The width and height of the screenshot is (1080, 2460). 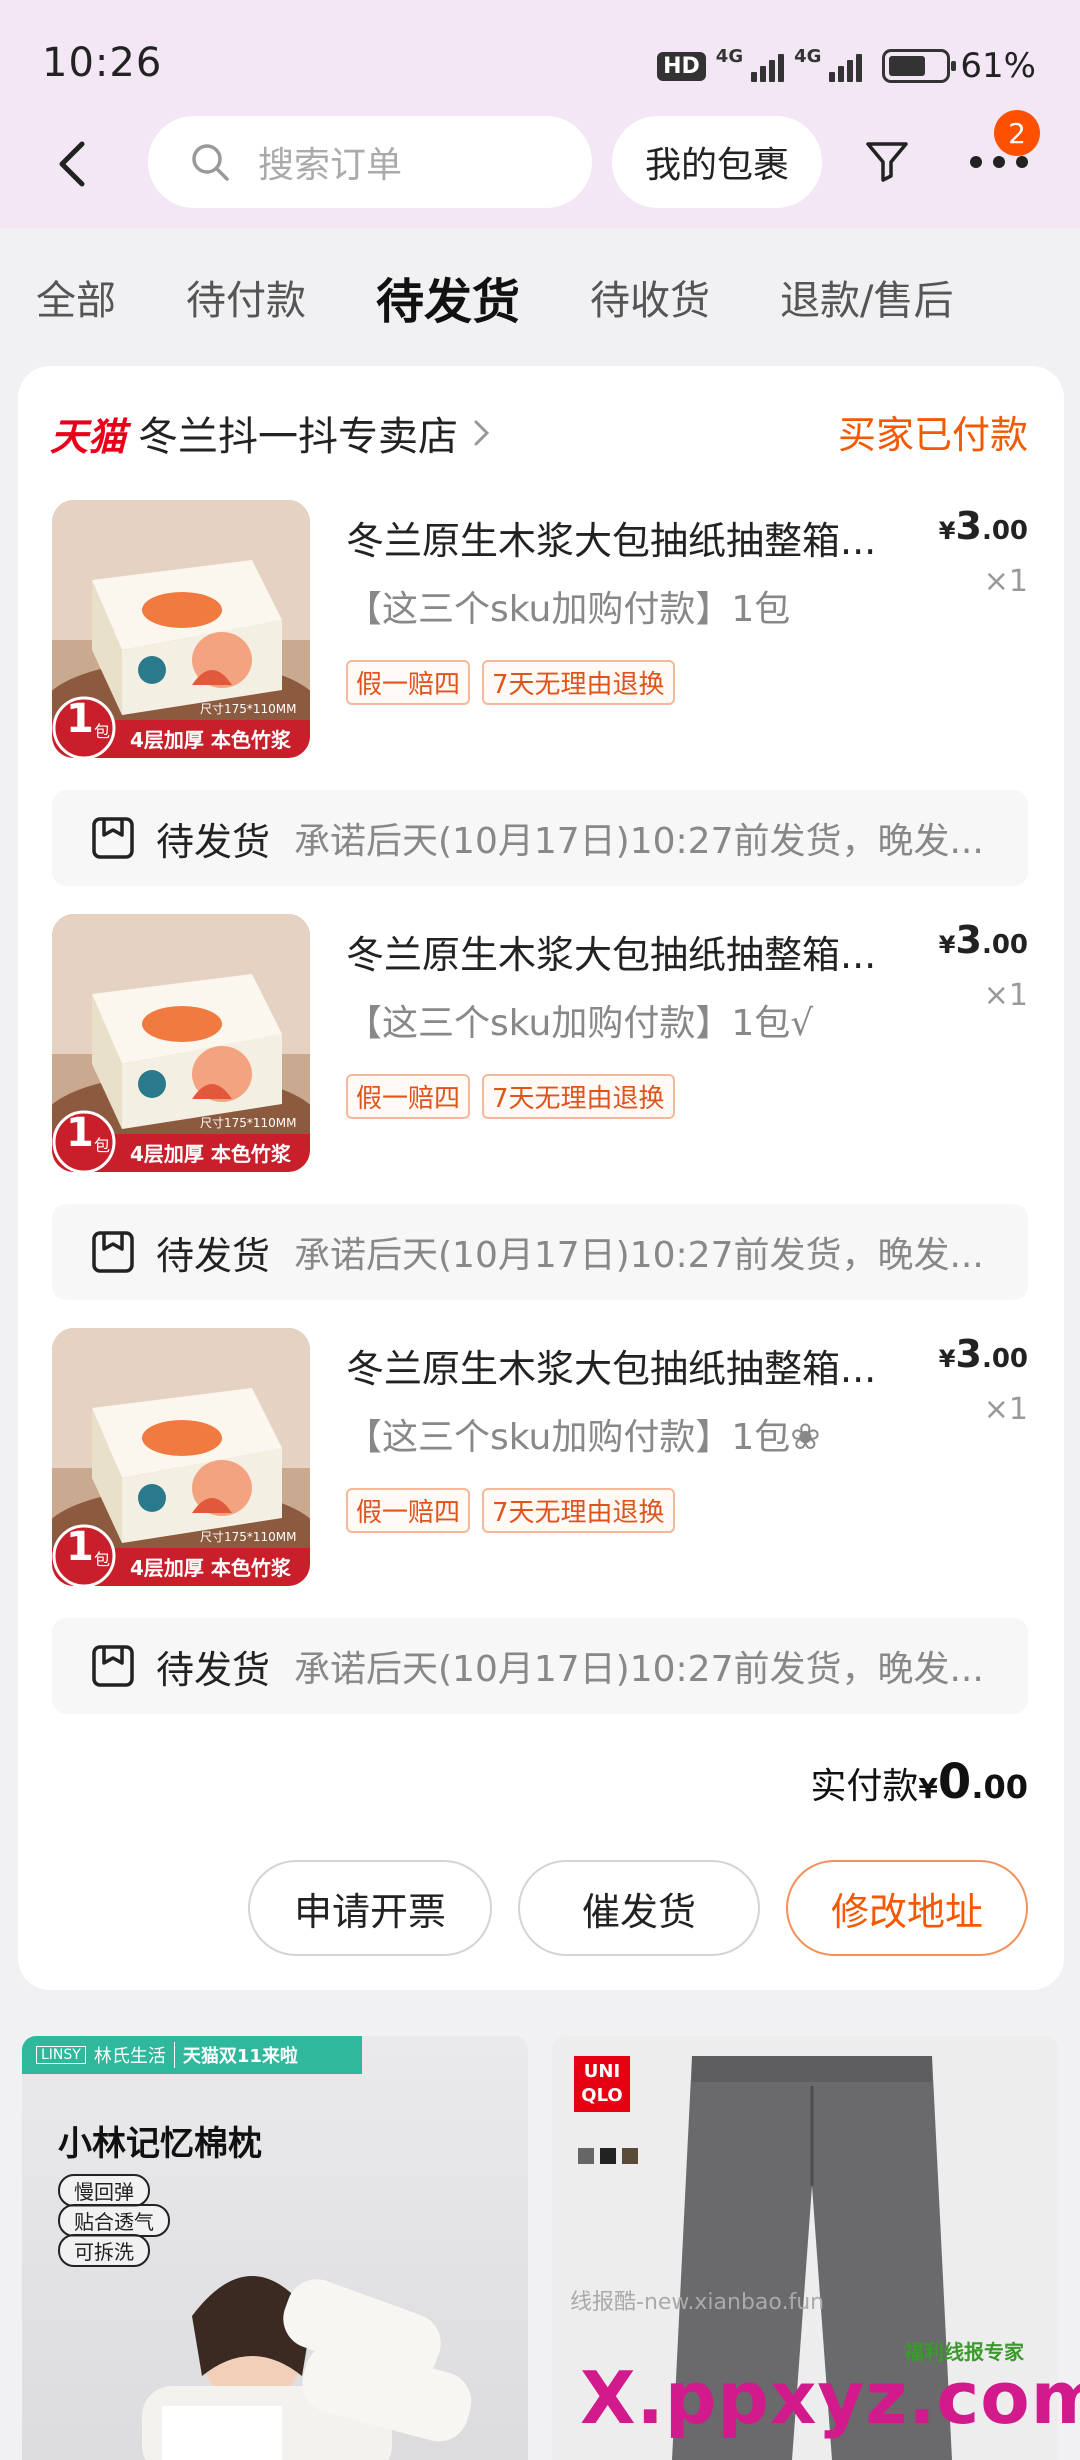 I want to click on search-placeholder: 搜索订单, so click(x=330, y=165).